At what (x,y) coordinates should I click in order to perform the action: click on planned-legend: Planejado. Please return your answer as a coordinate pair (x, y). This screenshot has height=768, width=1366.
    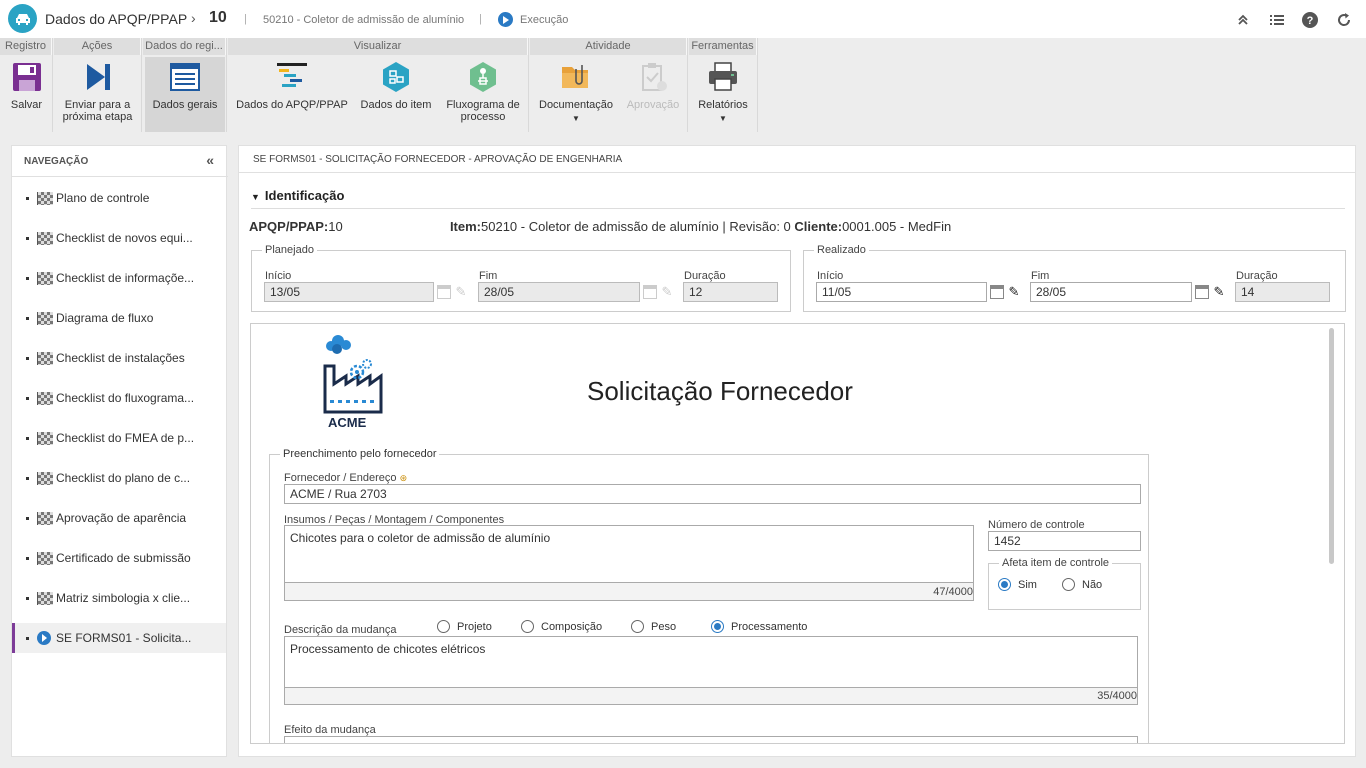
    Looking at the image, I should click on (289, 250).